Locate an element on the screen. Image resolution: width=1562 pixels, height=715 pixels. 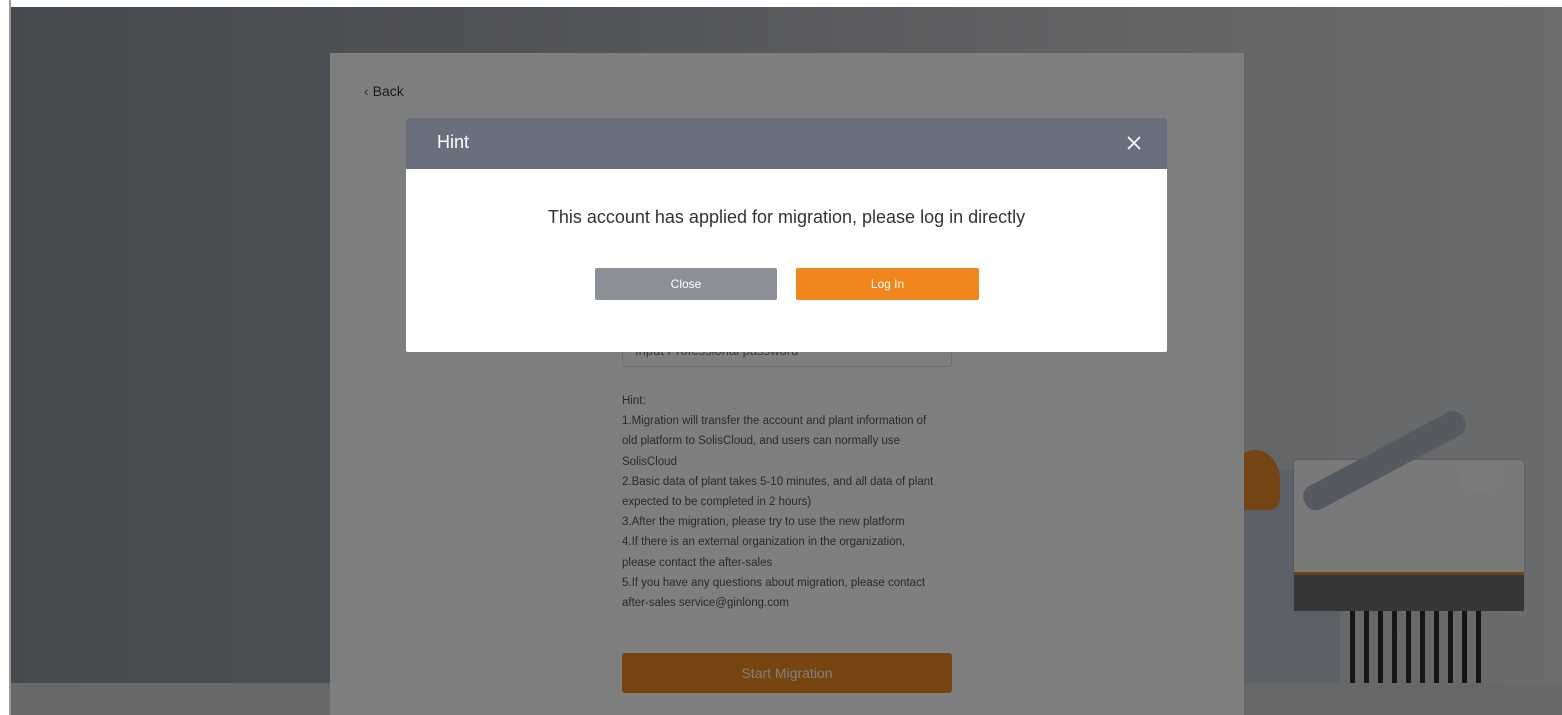
window-left-edge is located at coordinates (5, 357).